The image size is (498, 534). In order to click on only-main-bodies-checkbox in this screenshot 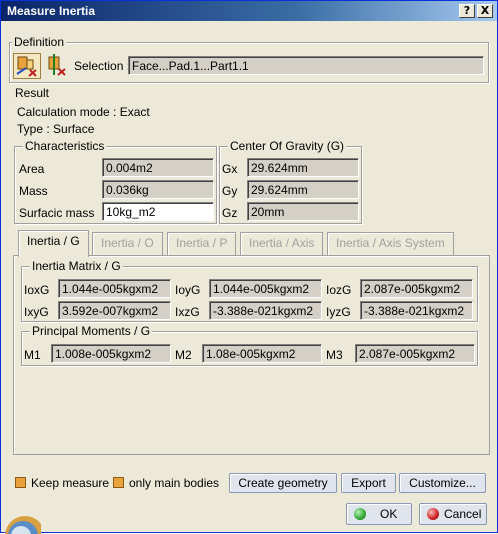, I will do `click(118, 482)`.